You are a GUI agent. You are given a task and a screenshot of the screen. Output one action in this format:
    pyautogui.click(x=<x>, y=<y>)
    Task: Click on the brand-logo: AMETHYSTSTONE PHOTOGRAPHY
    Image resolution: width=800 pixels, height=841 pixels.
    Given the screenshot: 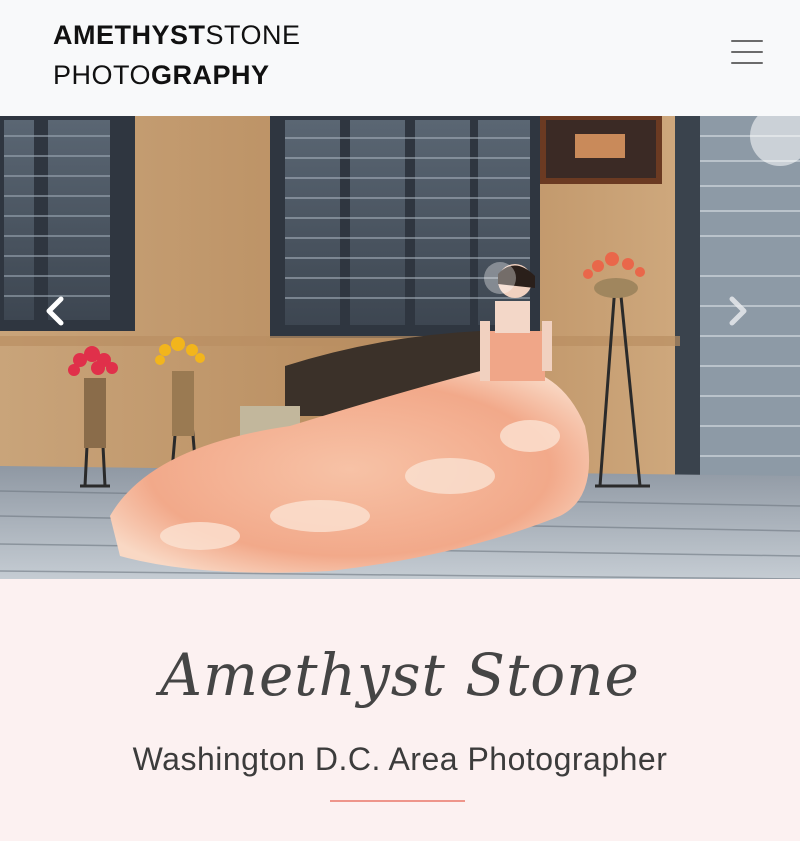 What is the action you would take?
    pyautogui.click(x=177, y=55)
    